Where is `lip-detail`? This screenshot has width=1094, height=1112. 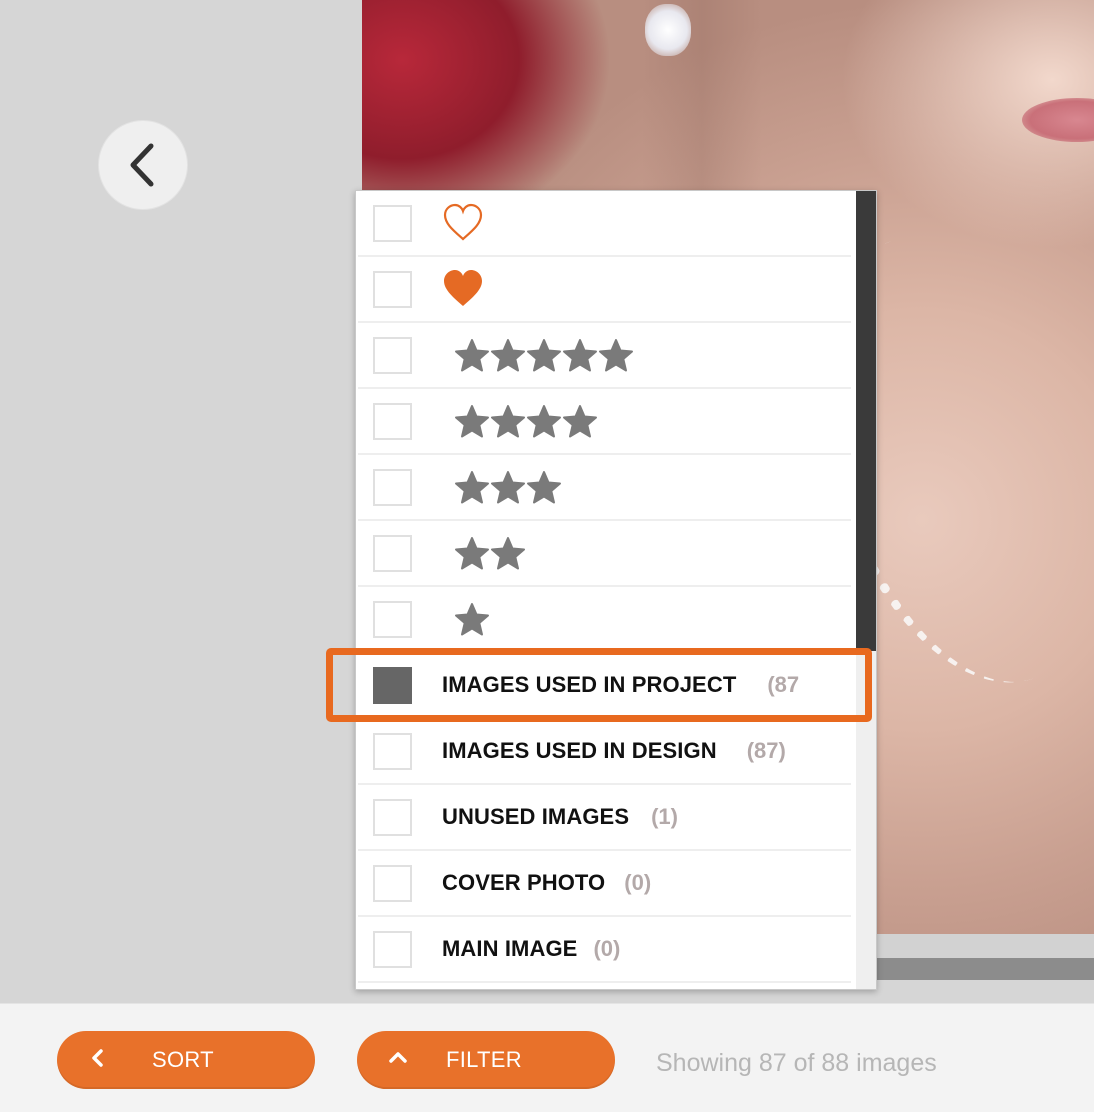 lip-detail is located at coordinates (1058, 120).